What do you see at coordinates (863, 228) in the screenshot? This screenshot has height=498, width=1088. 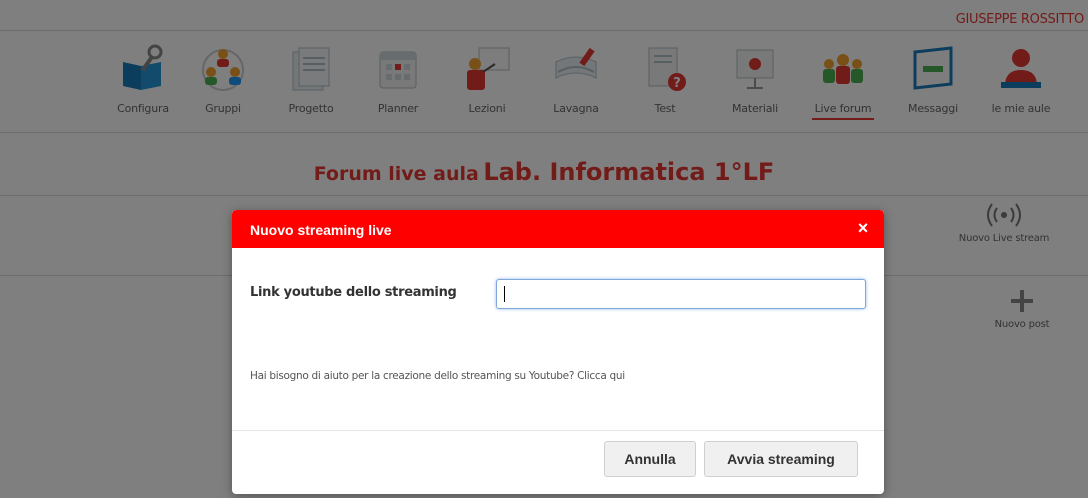 I see `close-icon: ×` at bounding box center [863, 228].